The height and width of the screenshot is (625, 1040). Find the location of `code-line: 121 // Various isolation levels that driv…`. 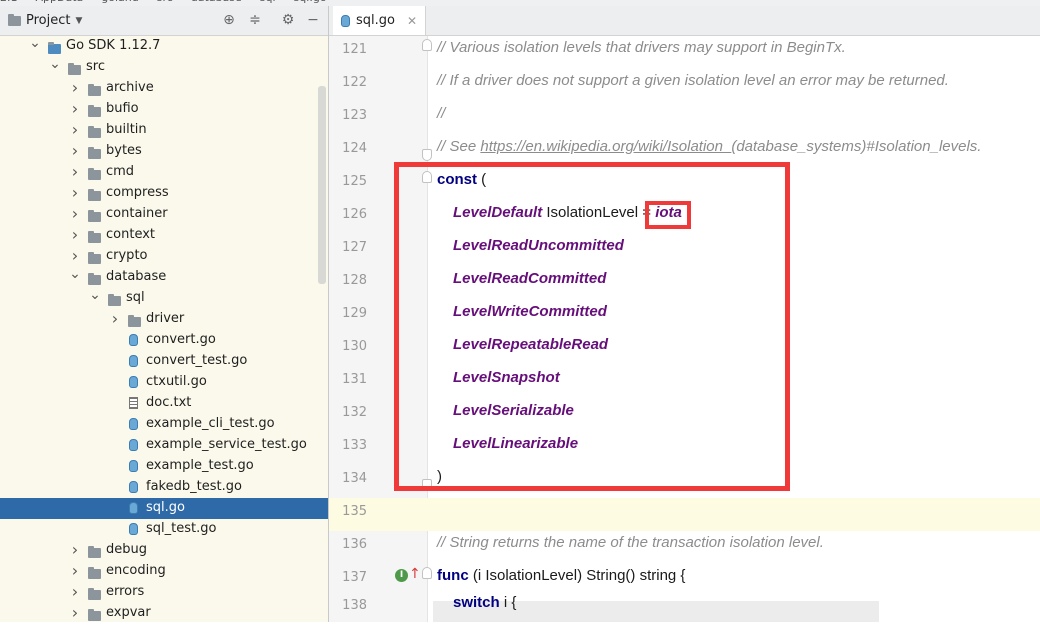

code-line: 121 // Various isolation levels that driv… is located at coordinates (684, 52).